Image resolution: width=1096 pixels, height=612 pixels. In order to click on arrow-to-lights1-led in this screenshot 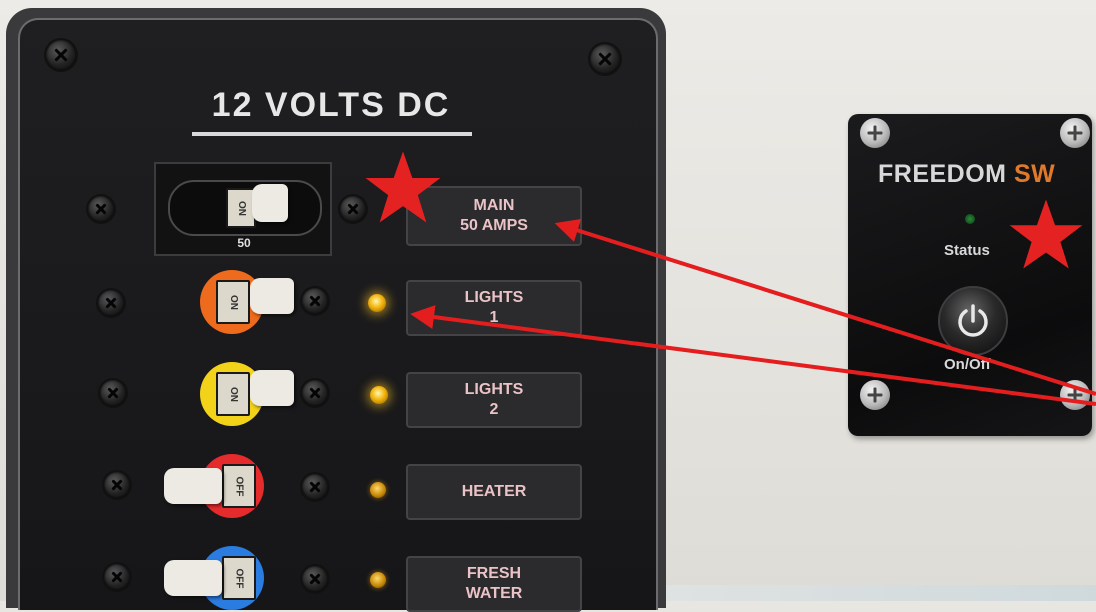, I will do `click(753, 355)`.